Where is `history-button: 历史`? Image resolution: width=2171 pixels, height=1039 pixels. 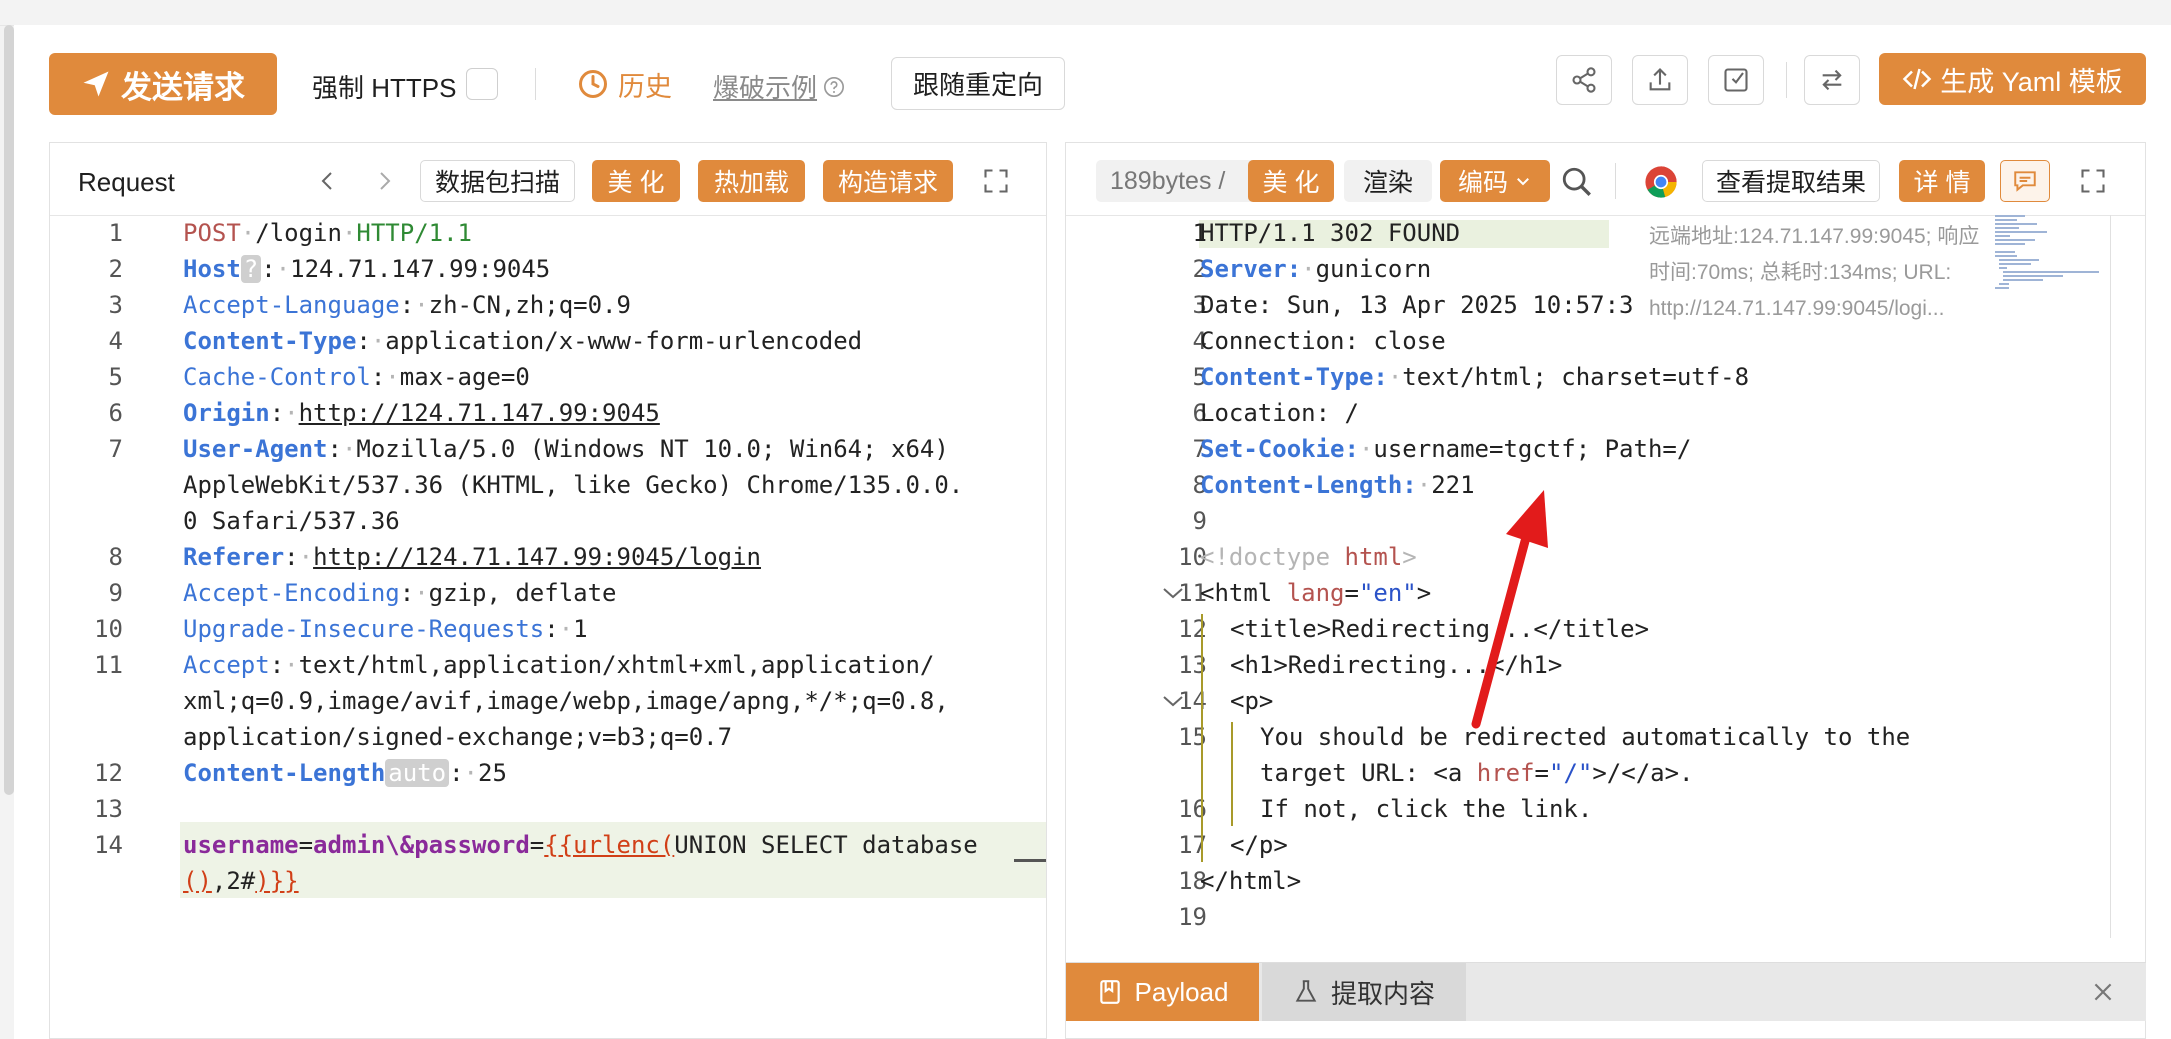
history-button: 历史 is located at coordinates (625, 84).